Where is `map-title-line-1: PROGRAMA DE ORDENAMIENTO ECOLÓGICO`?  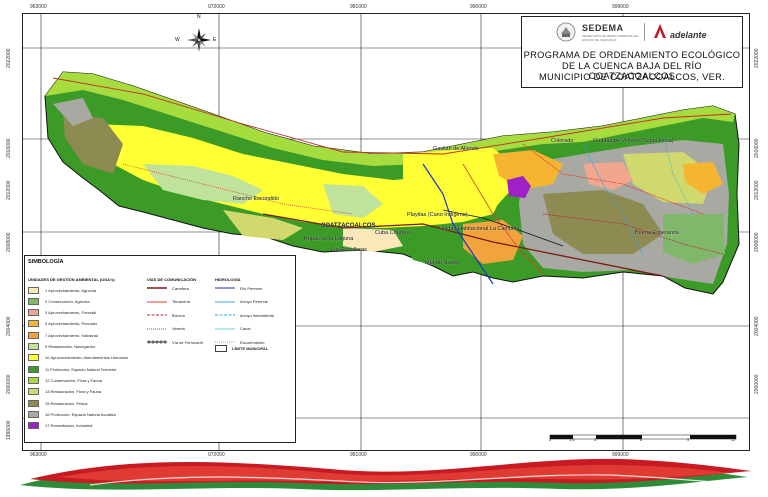
map-title-line-1: PROGRAMA DE ORDENAMIENTO ECOLÓGICO is located at coordinates (632, 55).